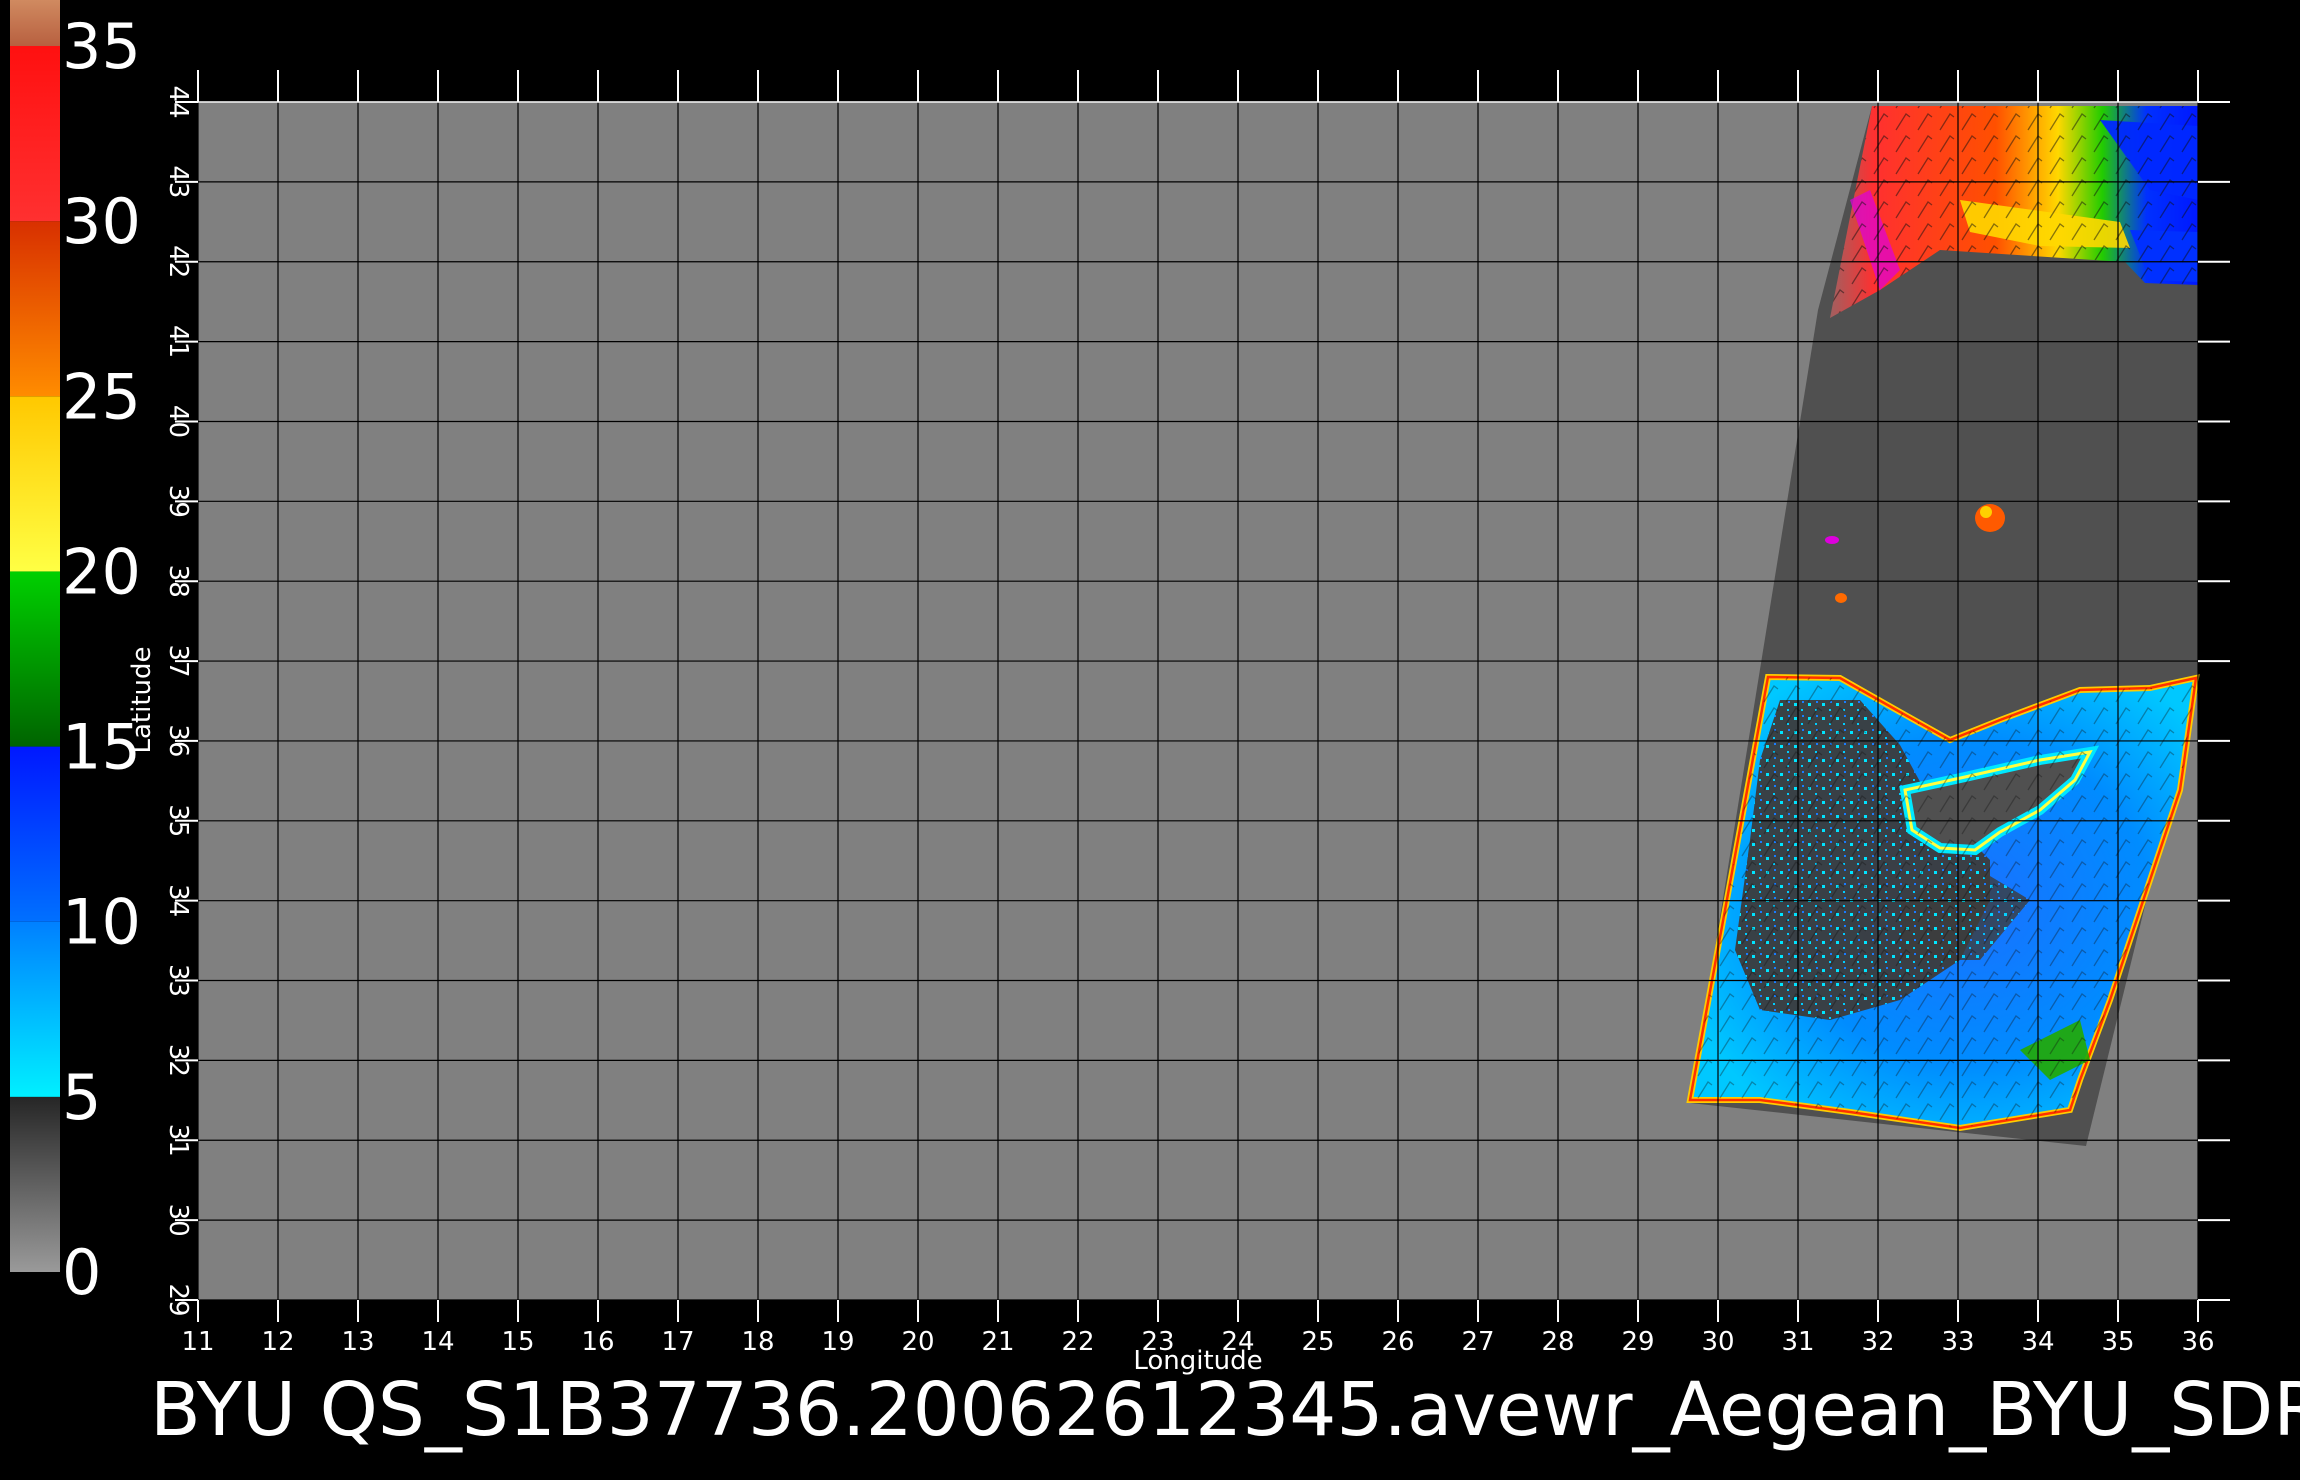 The image size is (2300, 1480). Describe the element at coordinates (757, 1342) in the screenshot. I see `longitude-tick-label: 18` at that location.